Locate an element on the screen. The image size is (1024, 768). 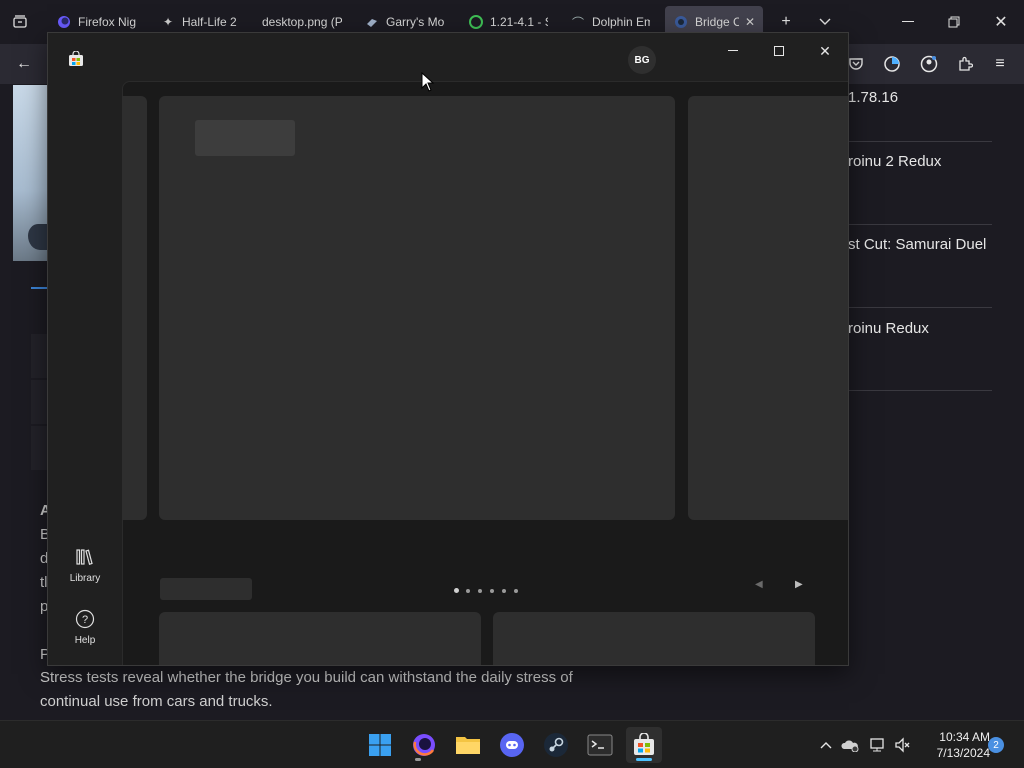
nav-help-label: Help is located at coordinates (85, 640).